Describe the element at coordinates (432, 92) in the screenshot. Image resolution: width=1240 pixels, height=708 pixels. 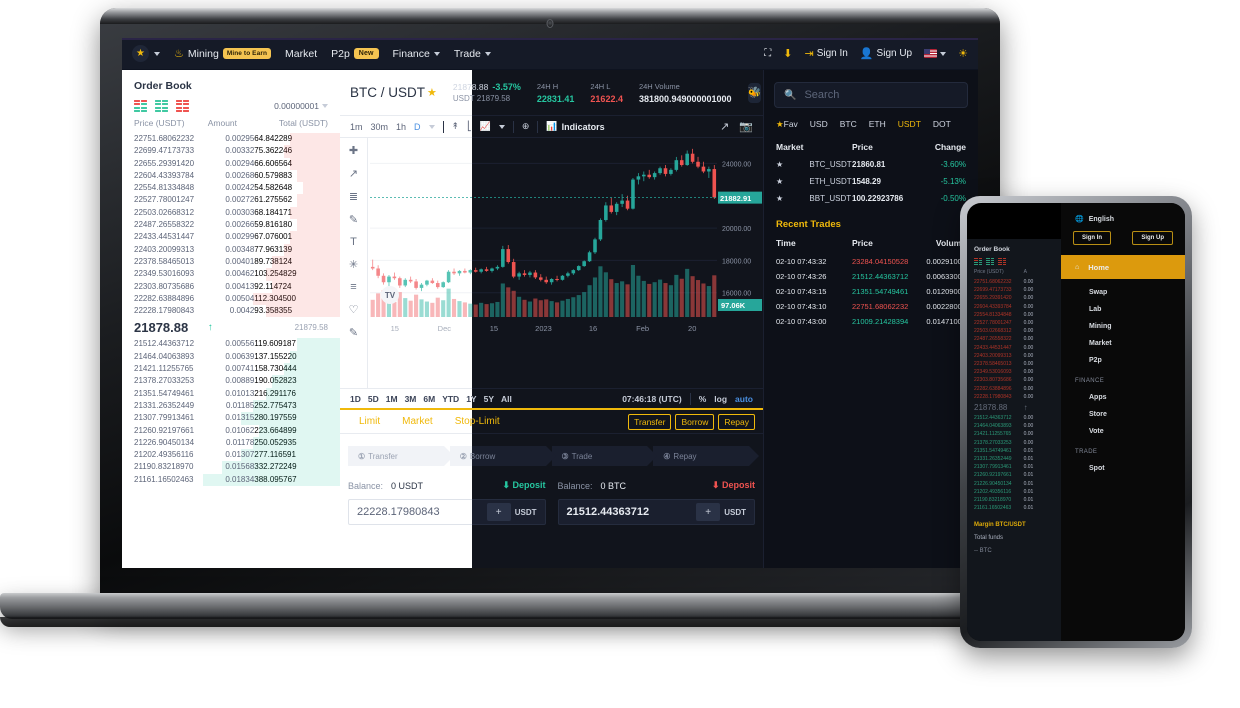
I see `star-icon: ★` at that location.